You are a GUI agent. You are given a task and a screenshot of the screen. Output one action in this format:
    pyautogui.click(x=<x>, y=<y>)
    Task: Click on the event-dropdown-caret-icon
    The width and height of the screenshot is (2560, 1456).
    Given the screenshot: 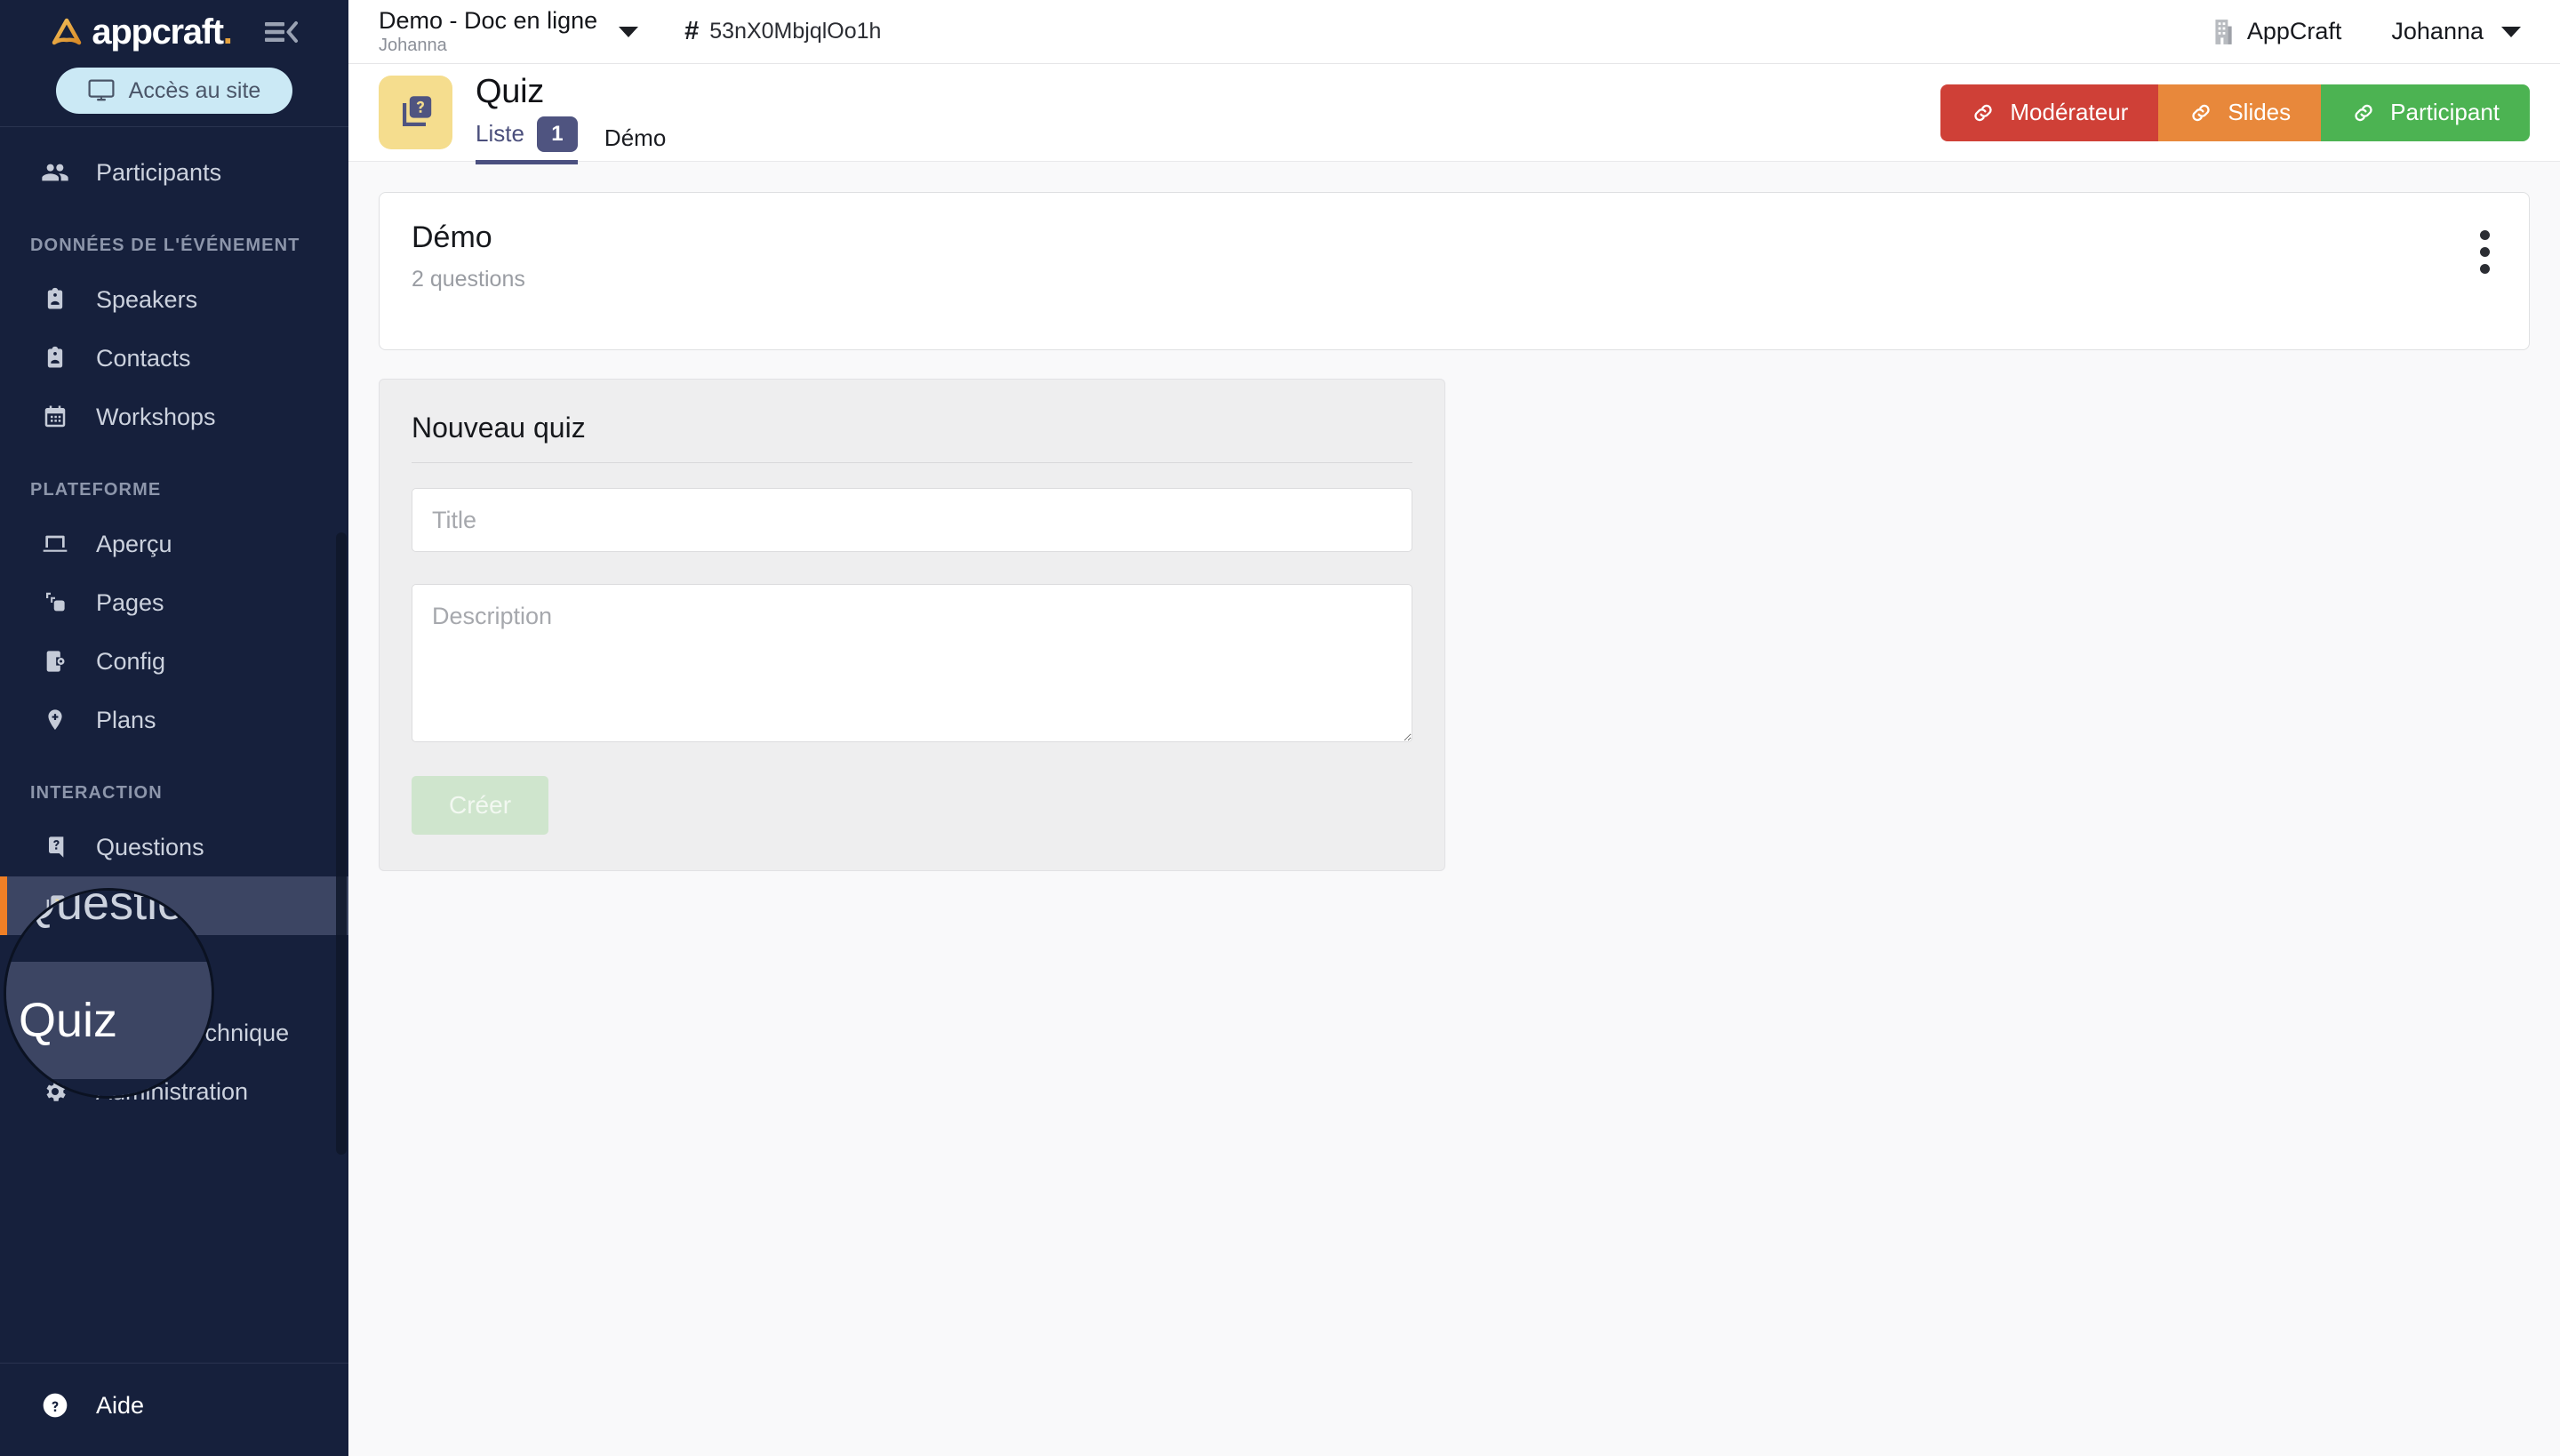 What is the action you would take?
    pyautogui.click(x=629, y=31)
    